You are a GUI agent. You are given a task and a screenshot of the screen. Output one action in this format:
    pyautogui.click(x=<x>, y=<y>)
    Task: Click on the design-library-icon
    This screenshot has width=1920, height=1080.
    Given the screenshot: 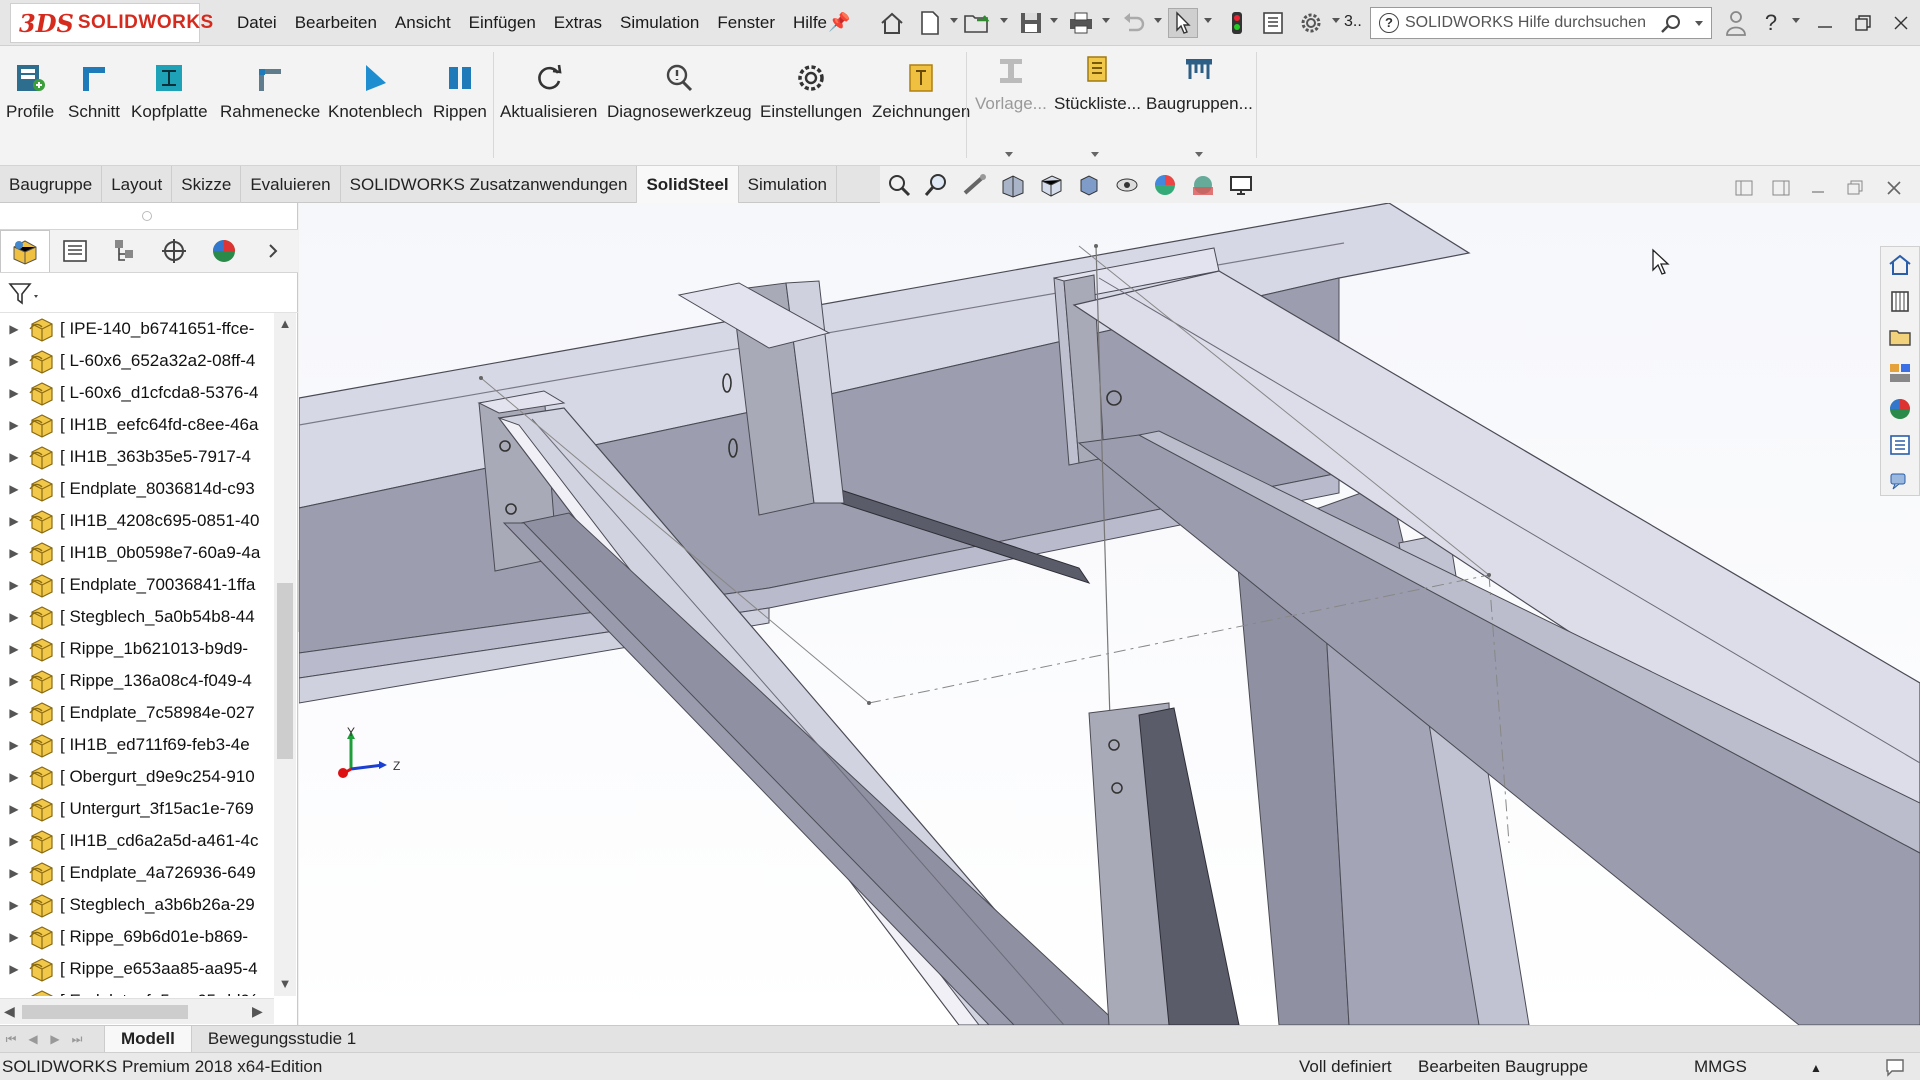 What is the action you would take?
    pyautogui.click(x=1900, y=301)
    